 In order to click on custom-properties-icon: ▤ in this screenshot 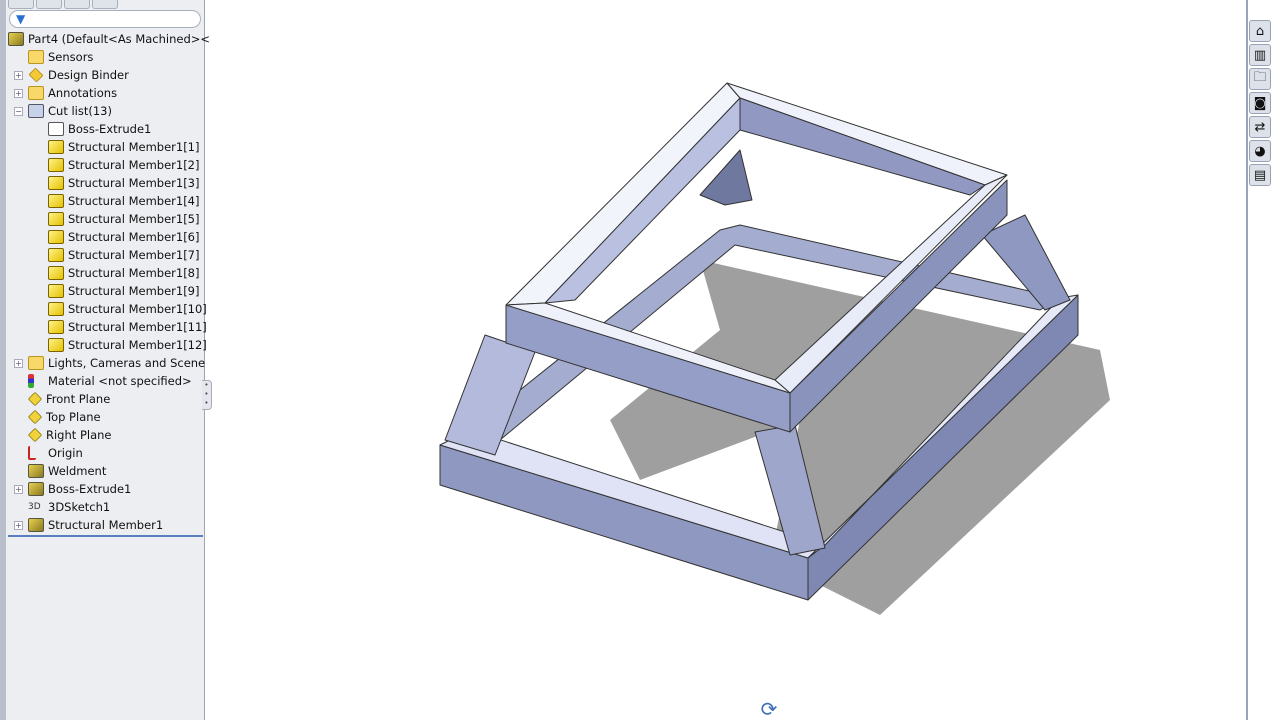, I will do `click(1260, 175)`.